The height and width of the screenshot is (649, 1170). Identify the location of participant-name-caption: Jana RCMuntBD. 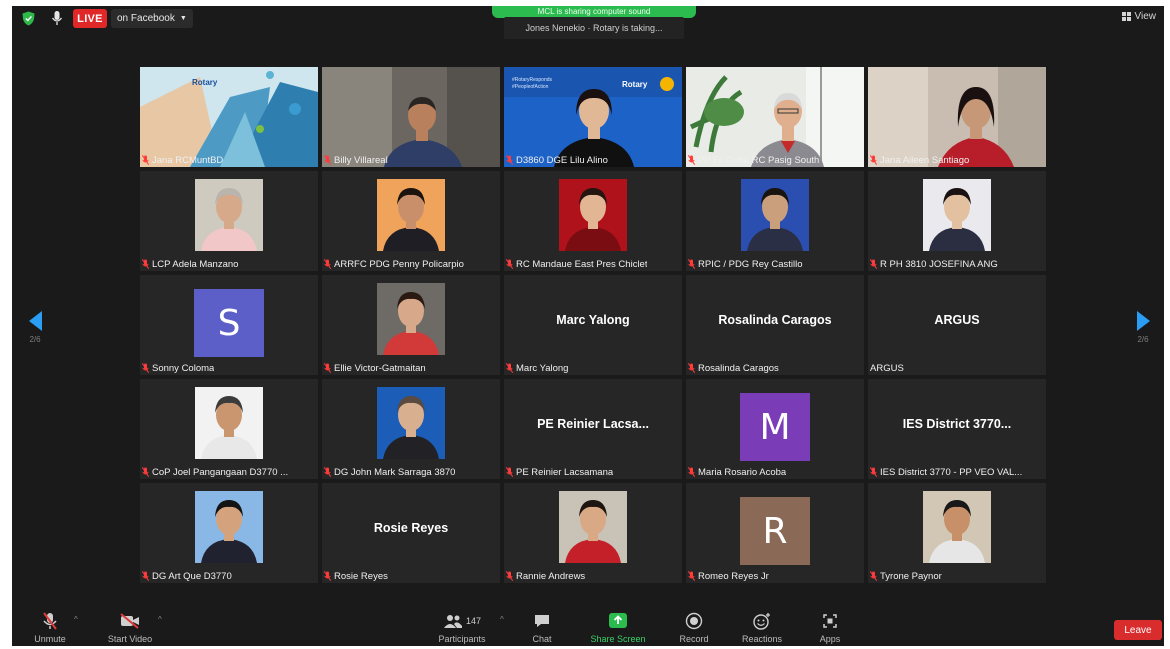
(229, 160).